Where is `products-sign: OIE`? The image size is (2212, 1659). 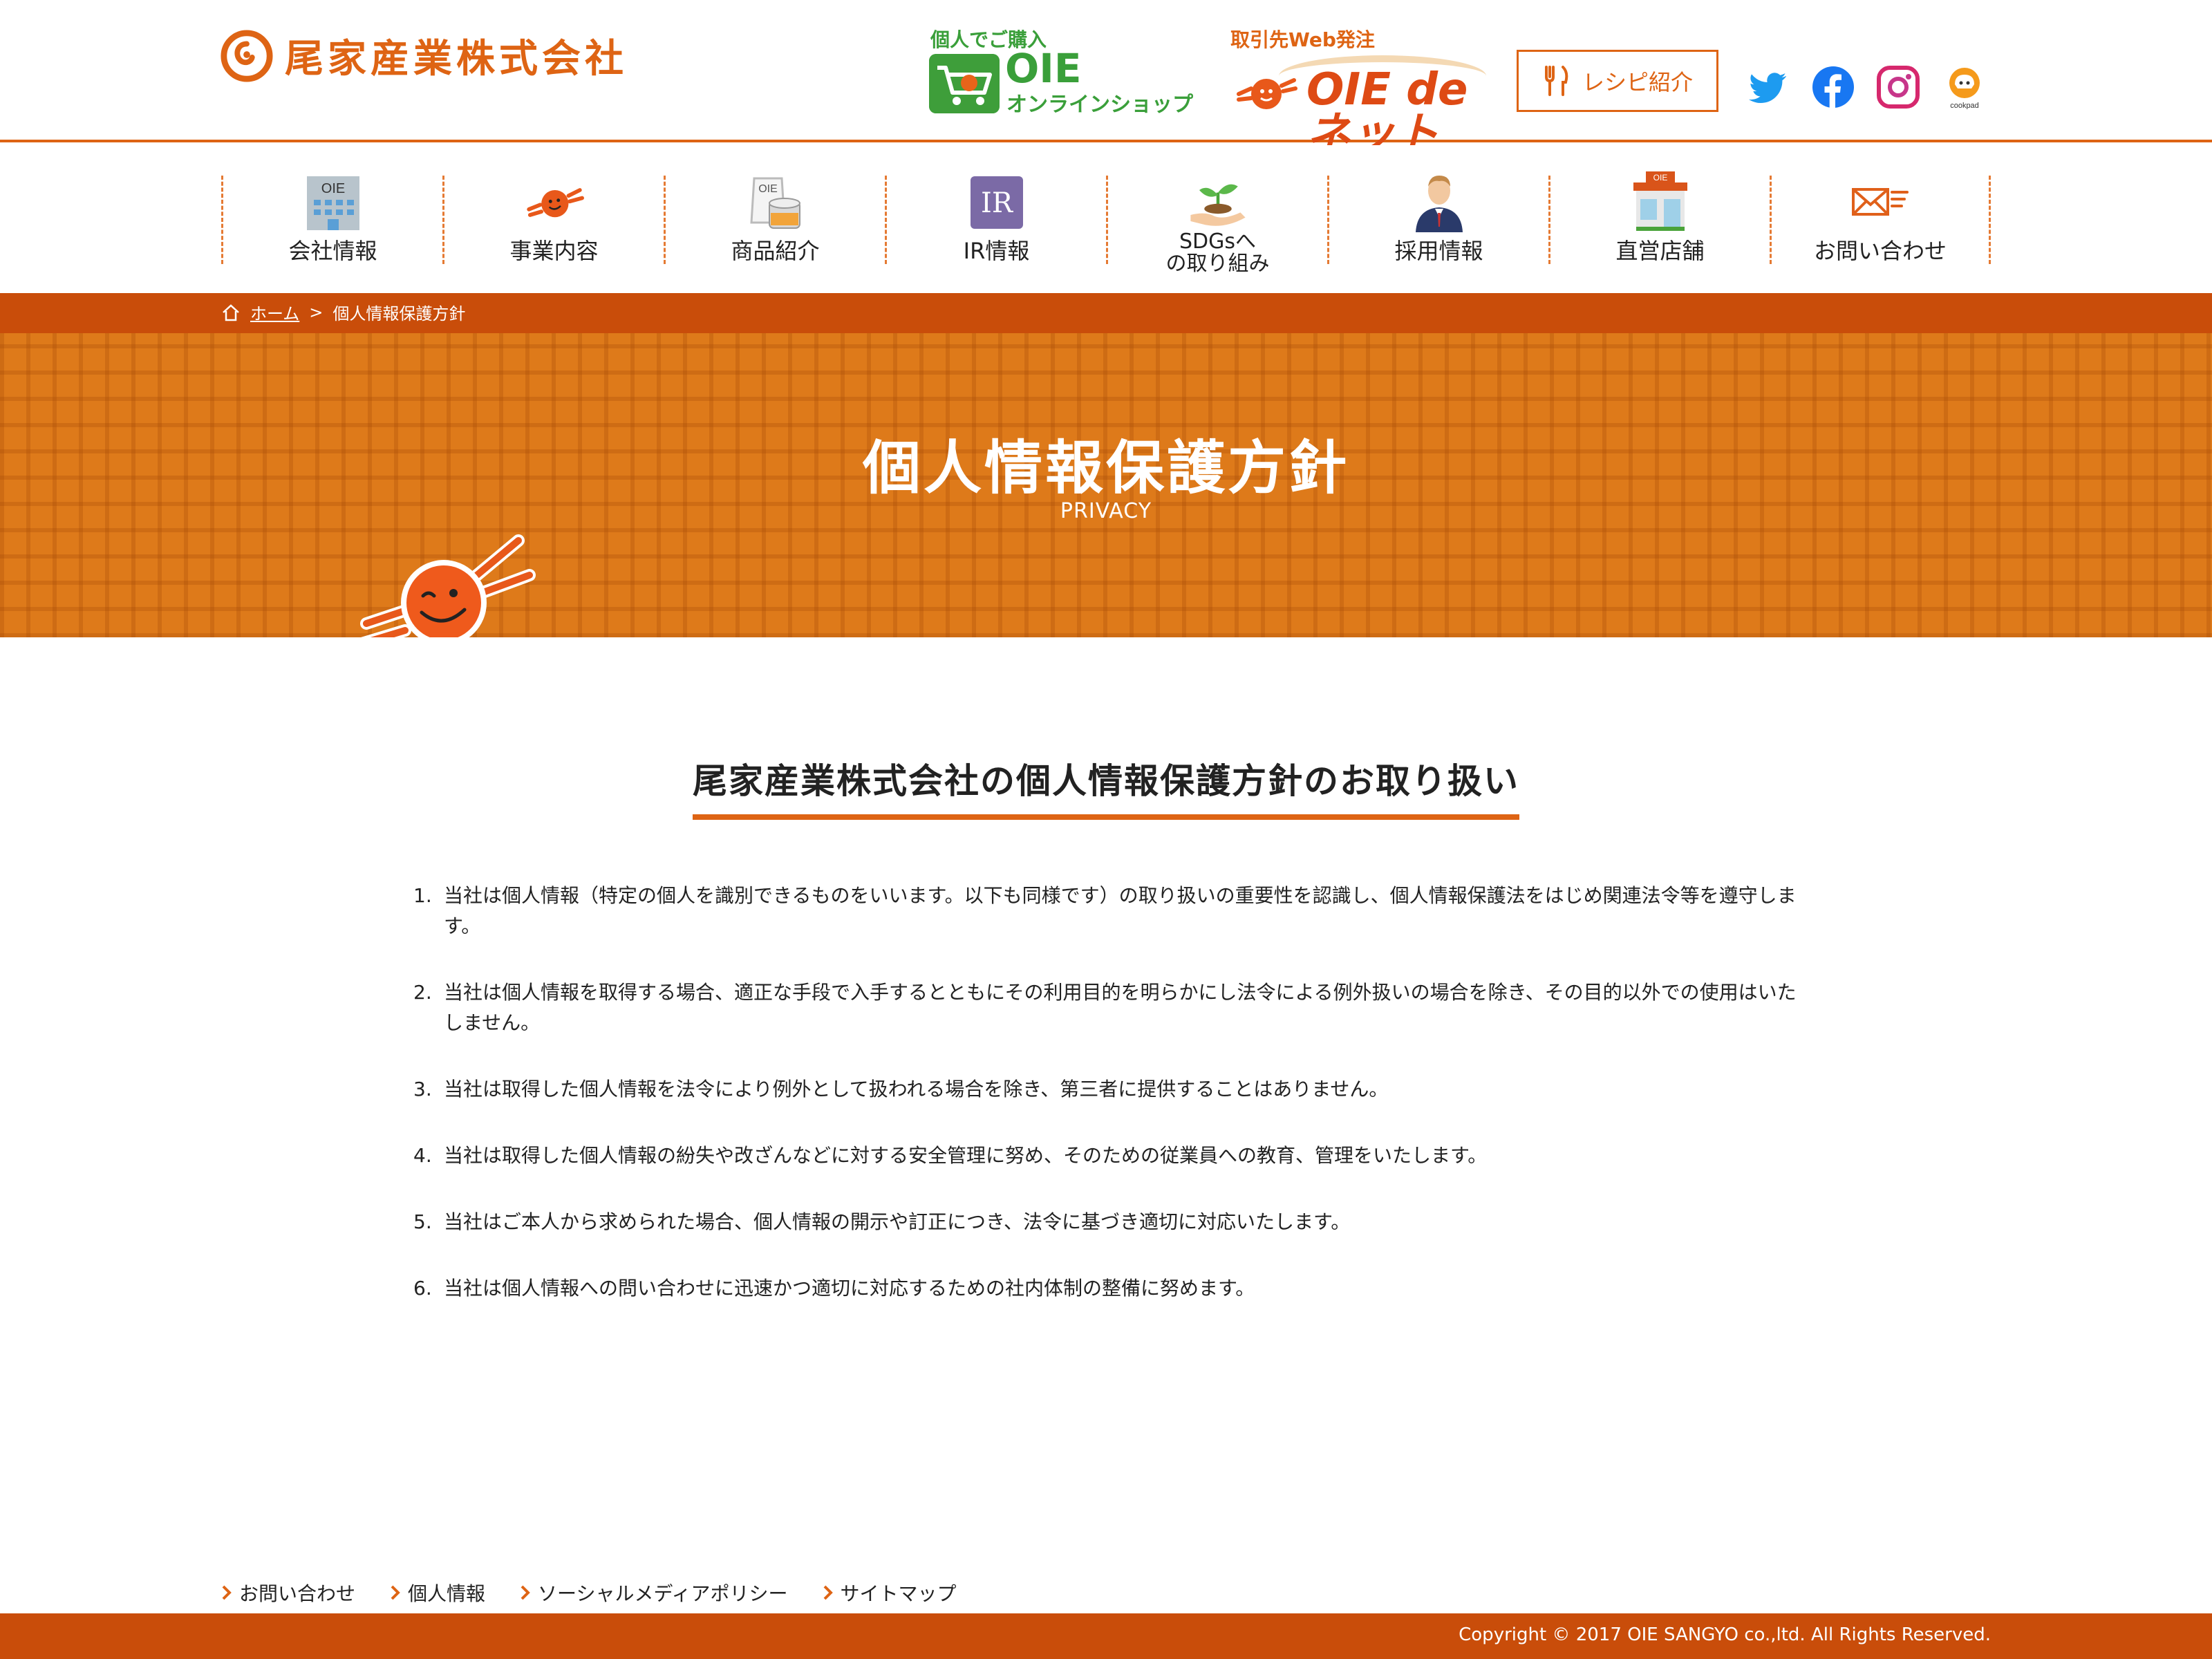
products-sign: OIE is located at coordinates (768, 189).